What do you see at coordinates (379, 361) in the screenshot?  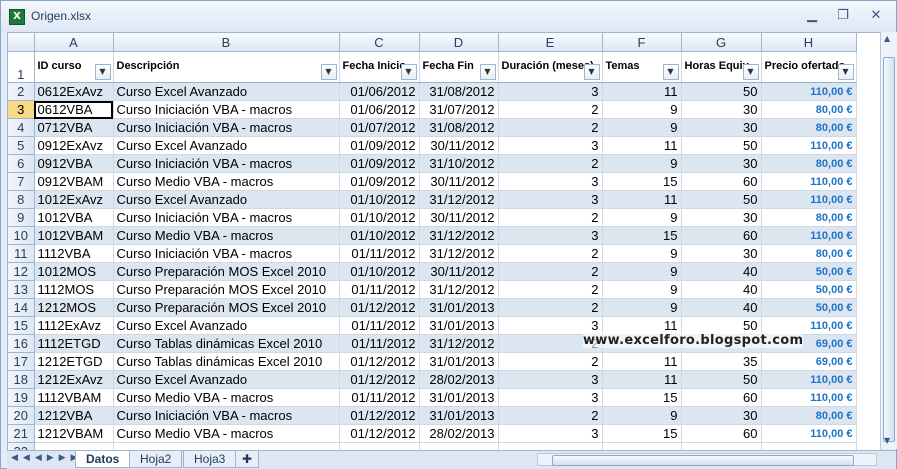 I see `table-cell: 01/12/2012` at bounding box center [379, 361].